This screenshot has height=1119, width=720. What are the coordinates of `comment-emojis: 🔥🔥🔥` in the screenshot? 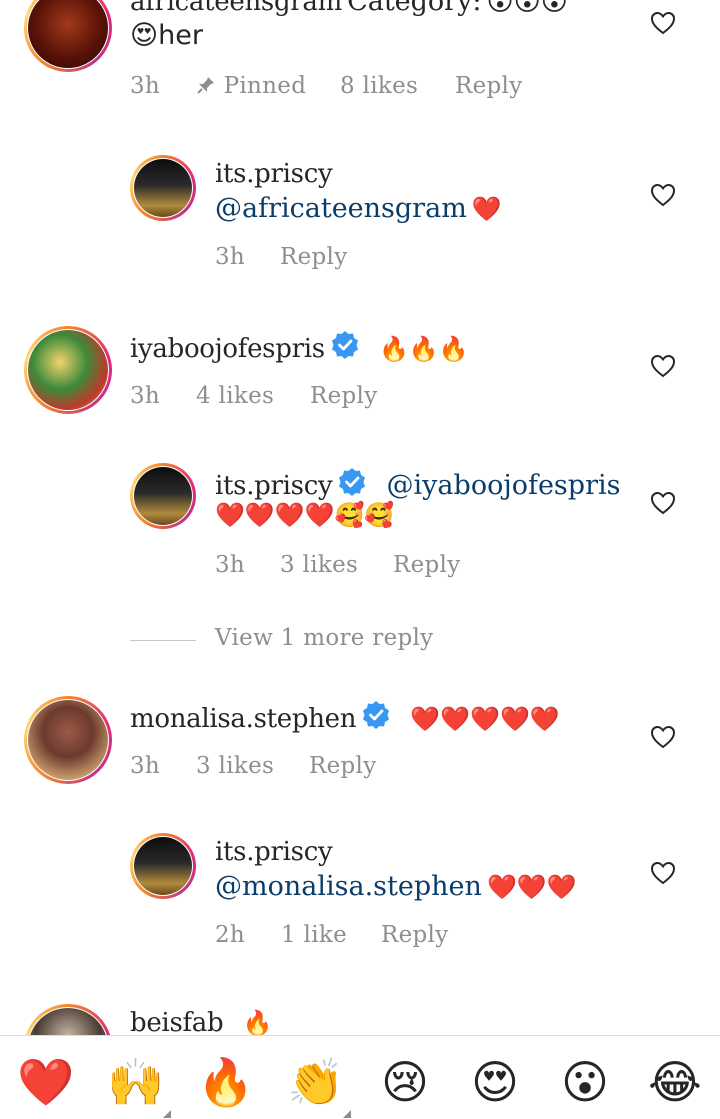 It's located at (423, 349).